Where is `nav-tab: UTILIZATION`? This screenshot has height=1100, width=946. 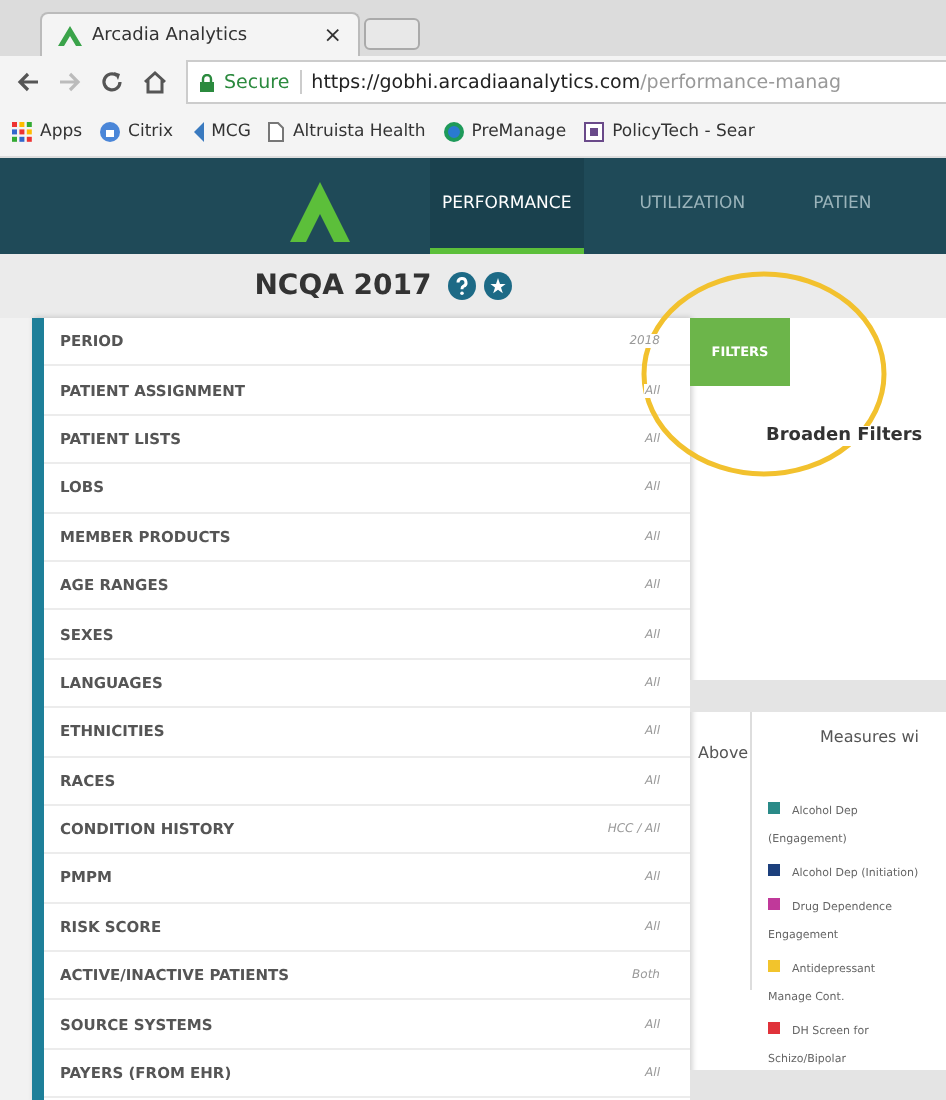 nav-tab: UTILIZATION is located at coordinates (692, 206).